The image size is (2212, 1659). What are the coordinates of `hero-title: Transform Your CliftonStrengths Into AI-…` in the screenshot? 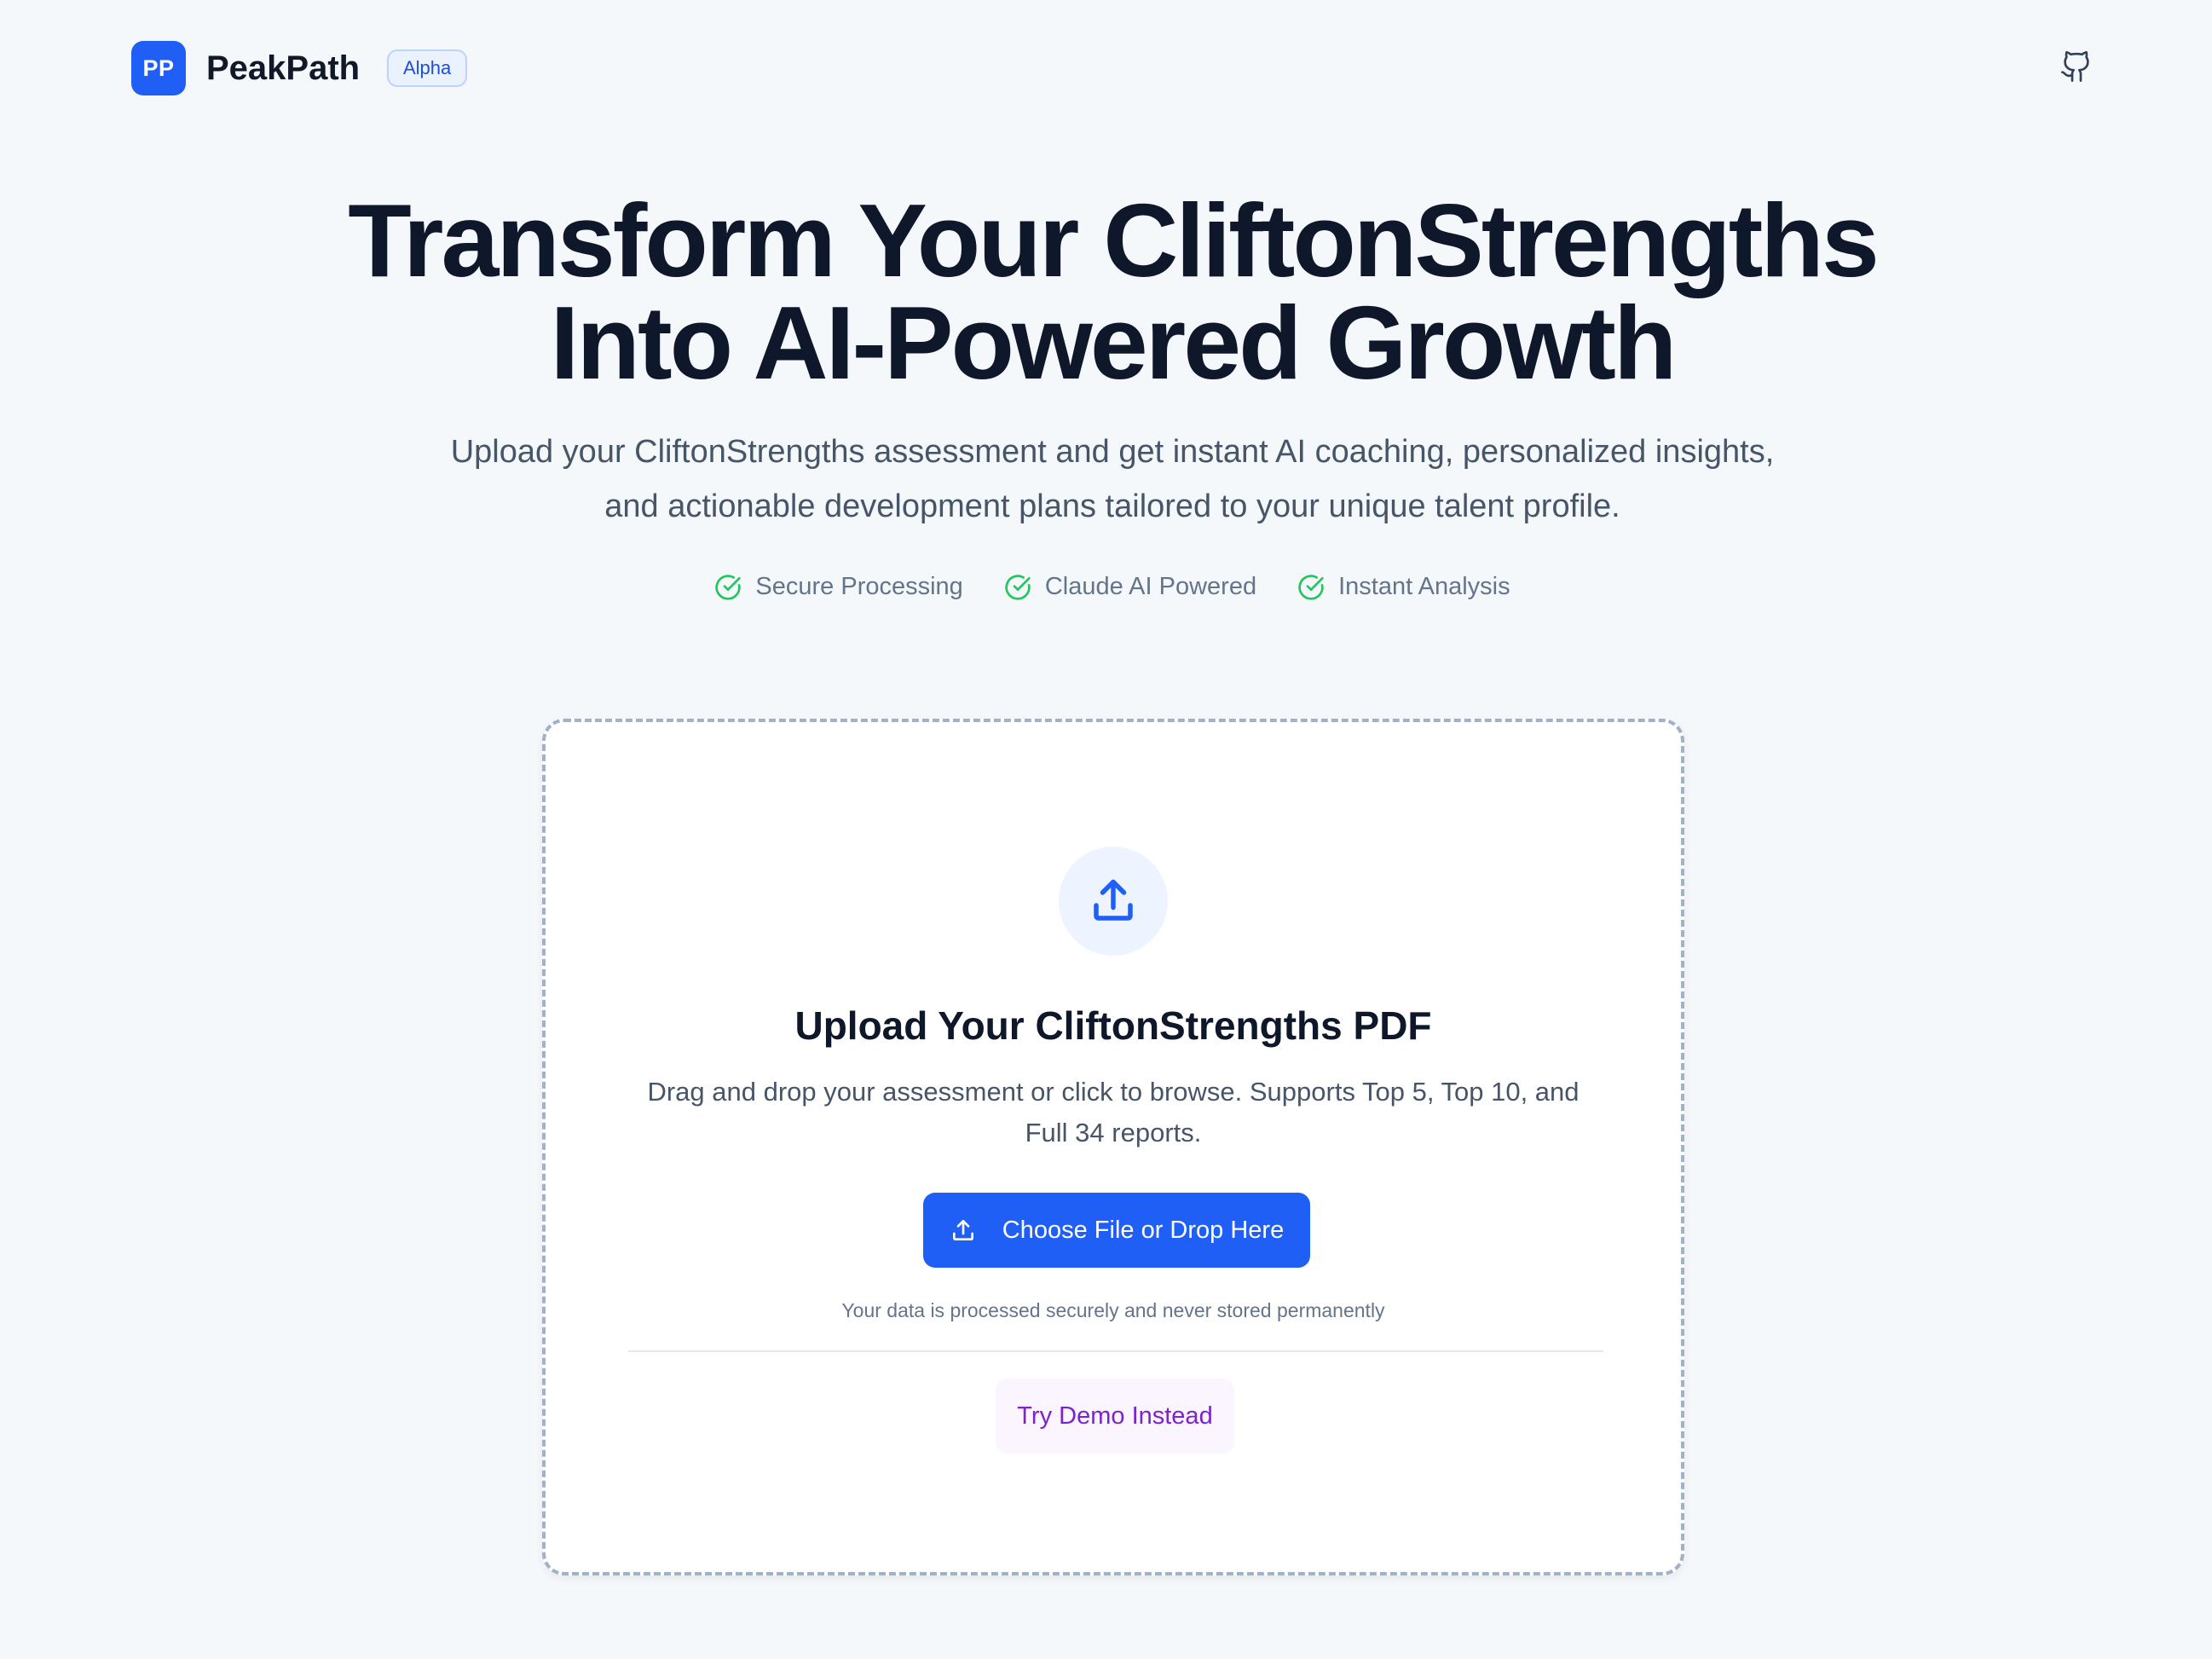 It's located at (1106, 292).